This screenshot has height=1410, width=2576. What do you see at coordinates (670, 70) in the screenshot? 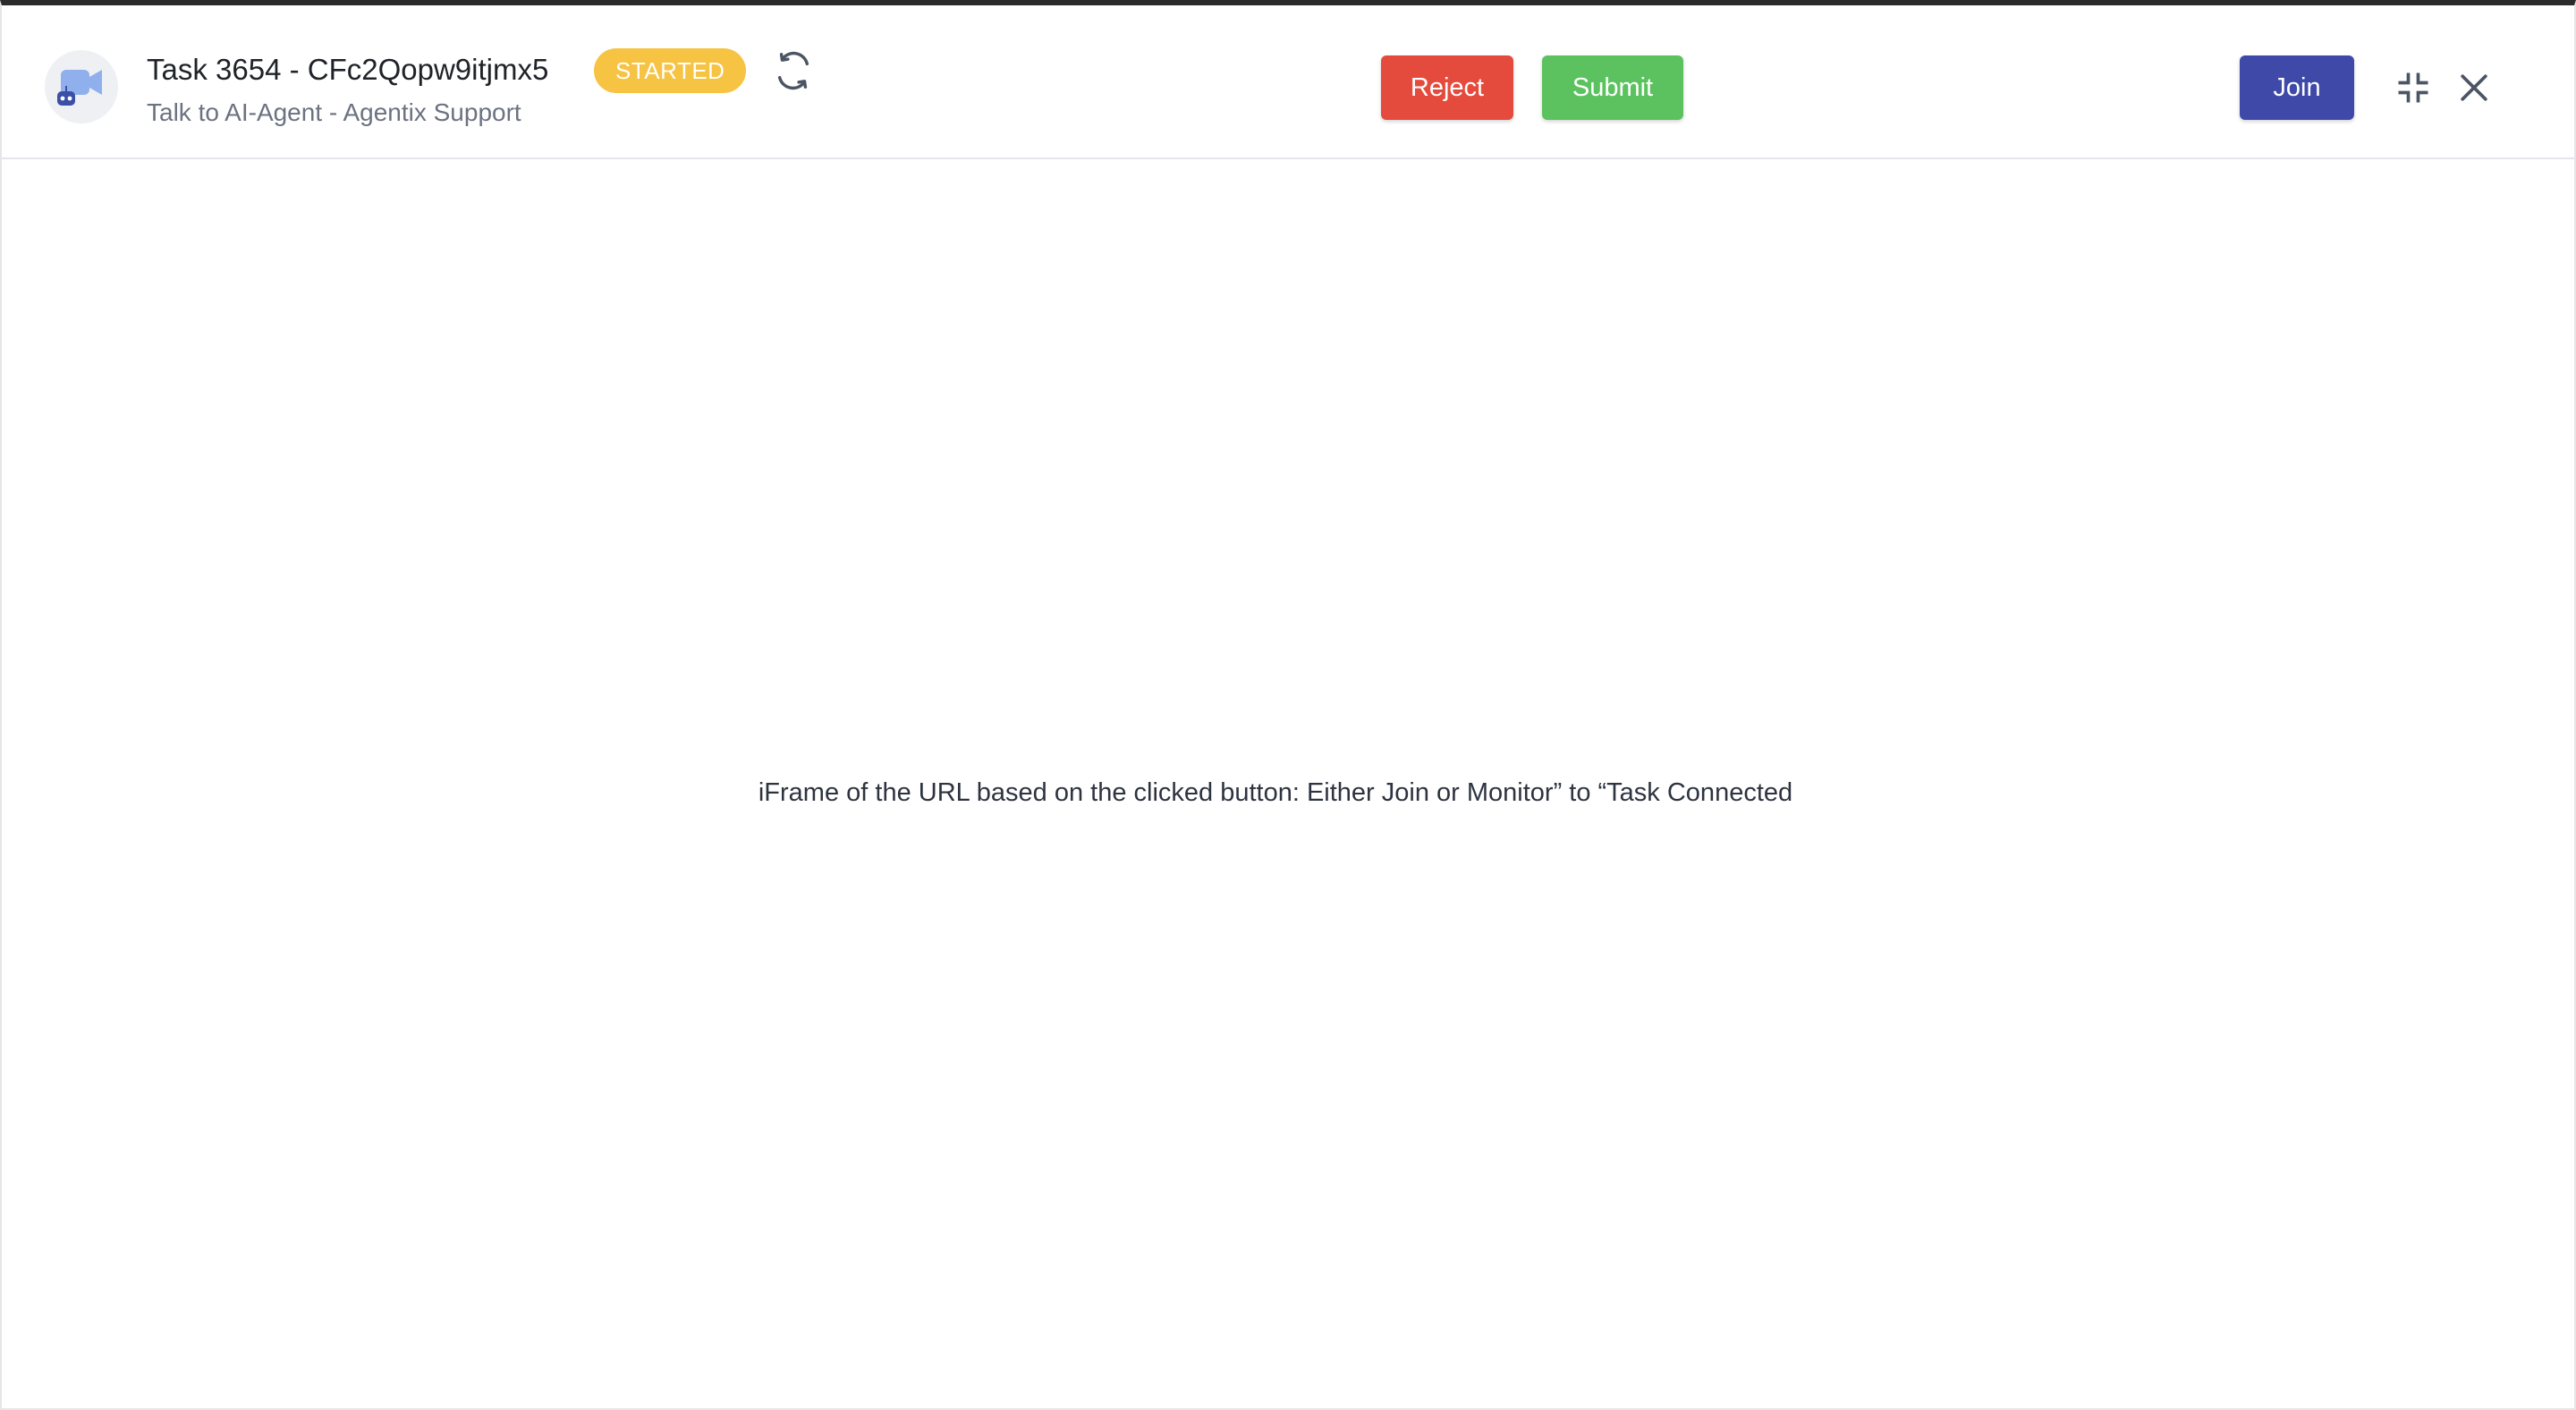
I see `status-badge: STARTED` at bounding box center [670, 70].